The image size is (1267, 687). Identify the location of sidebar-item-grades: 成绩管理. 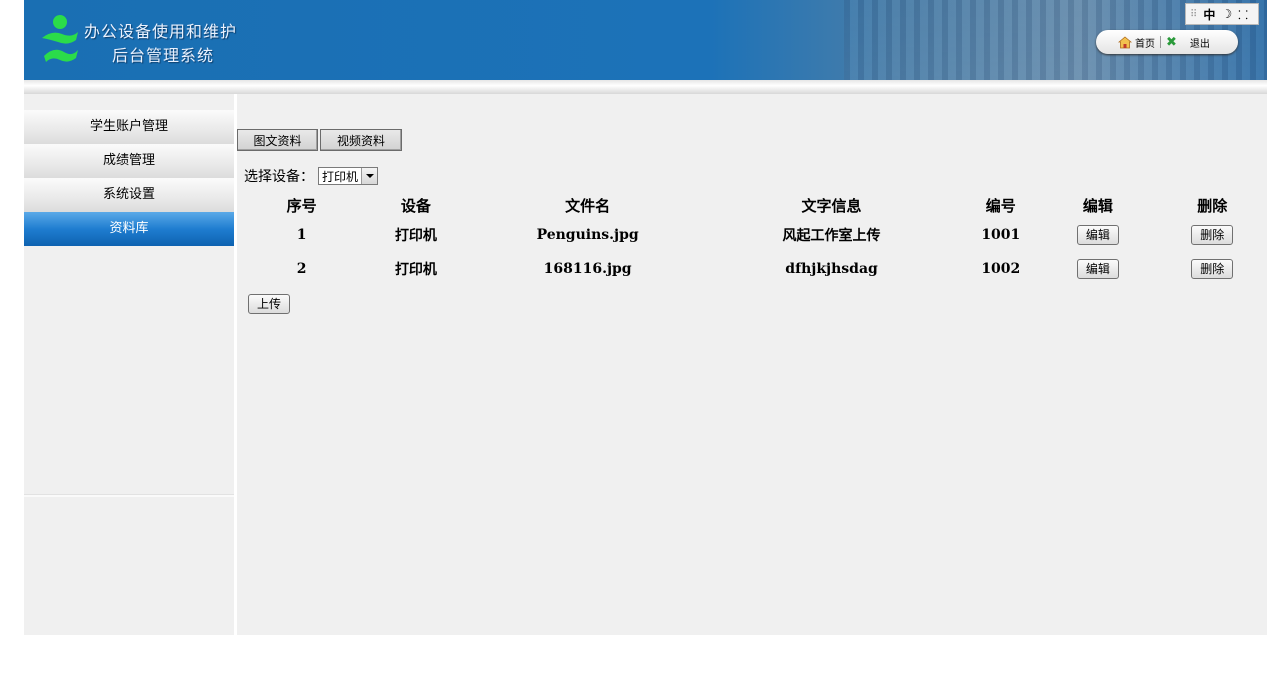
(129, 161).